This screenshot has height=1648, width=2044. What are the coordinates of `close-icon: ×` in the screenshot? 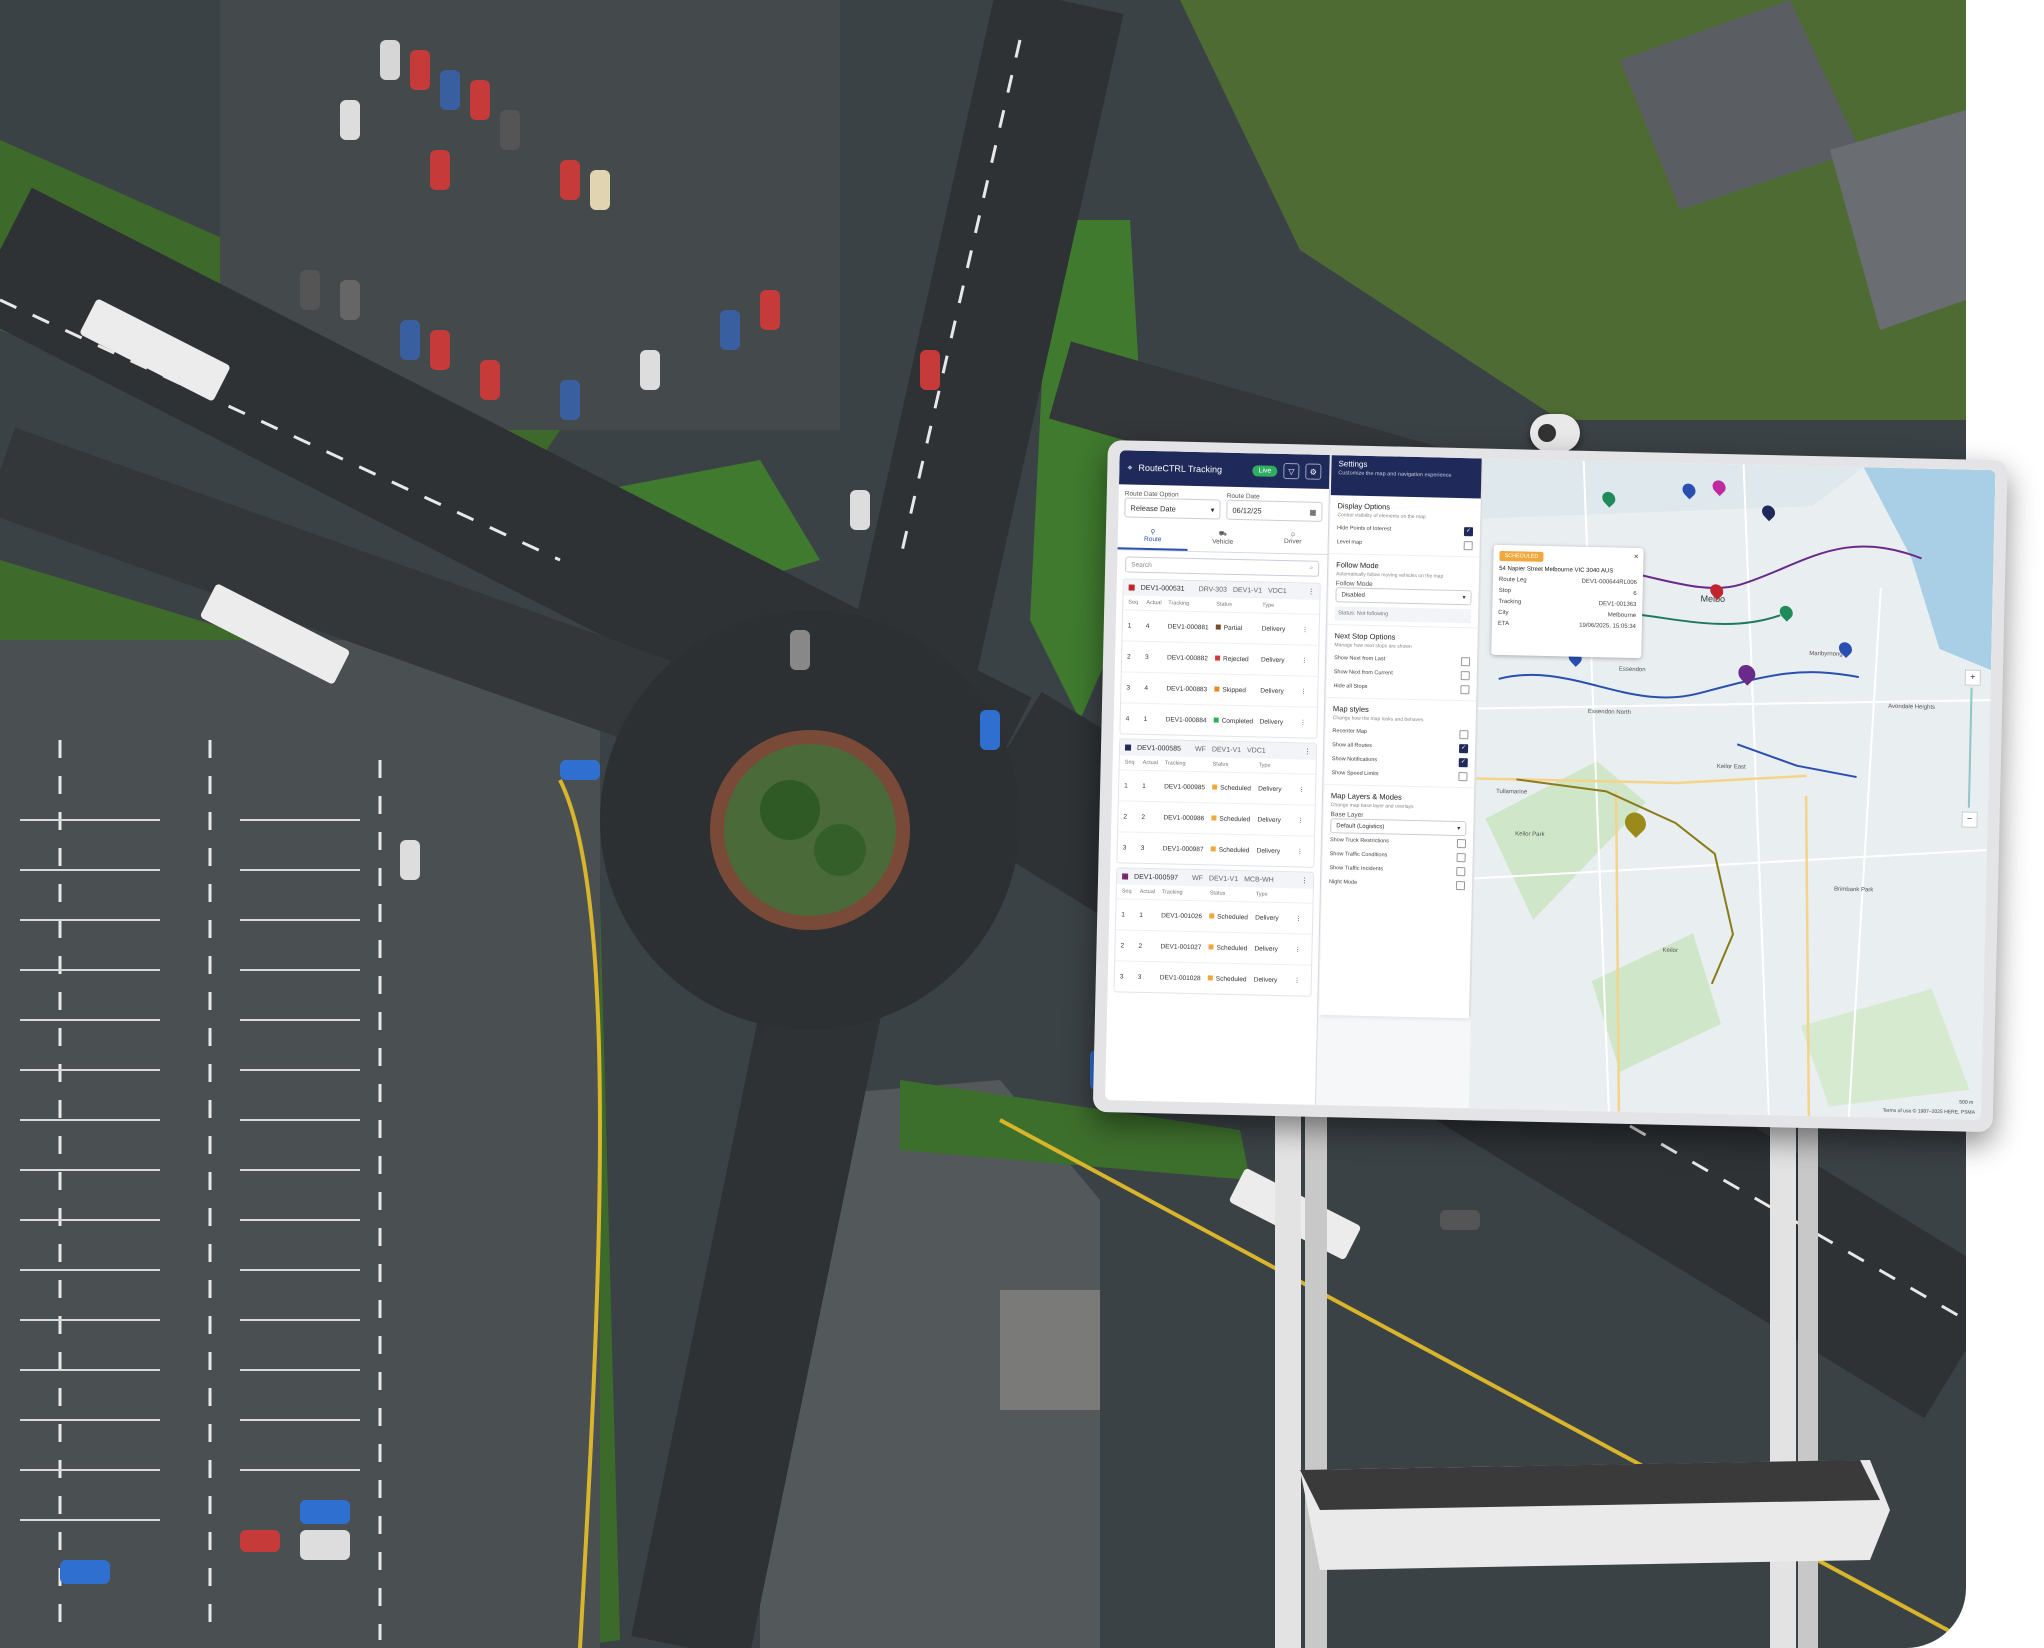 It's located at (1636, 556).